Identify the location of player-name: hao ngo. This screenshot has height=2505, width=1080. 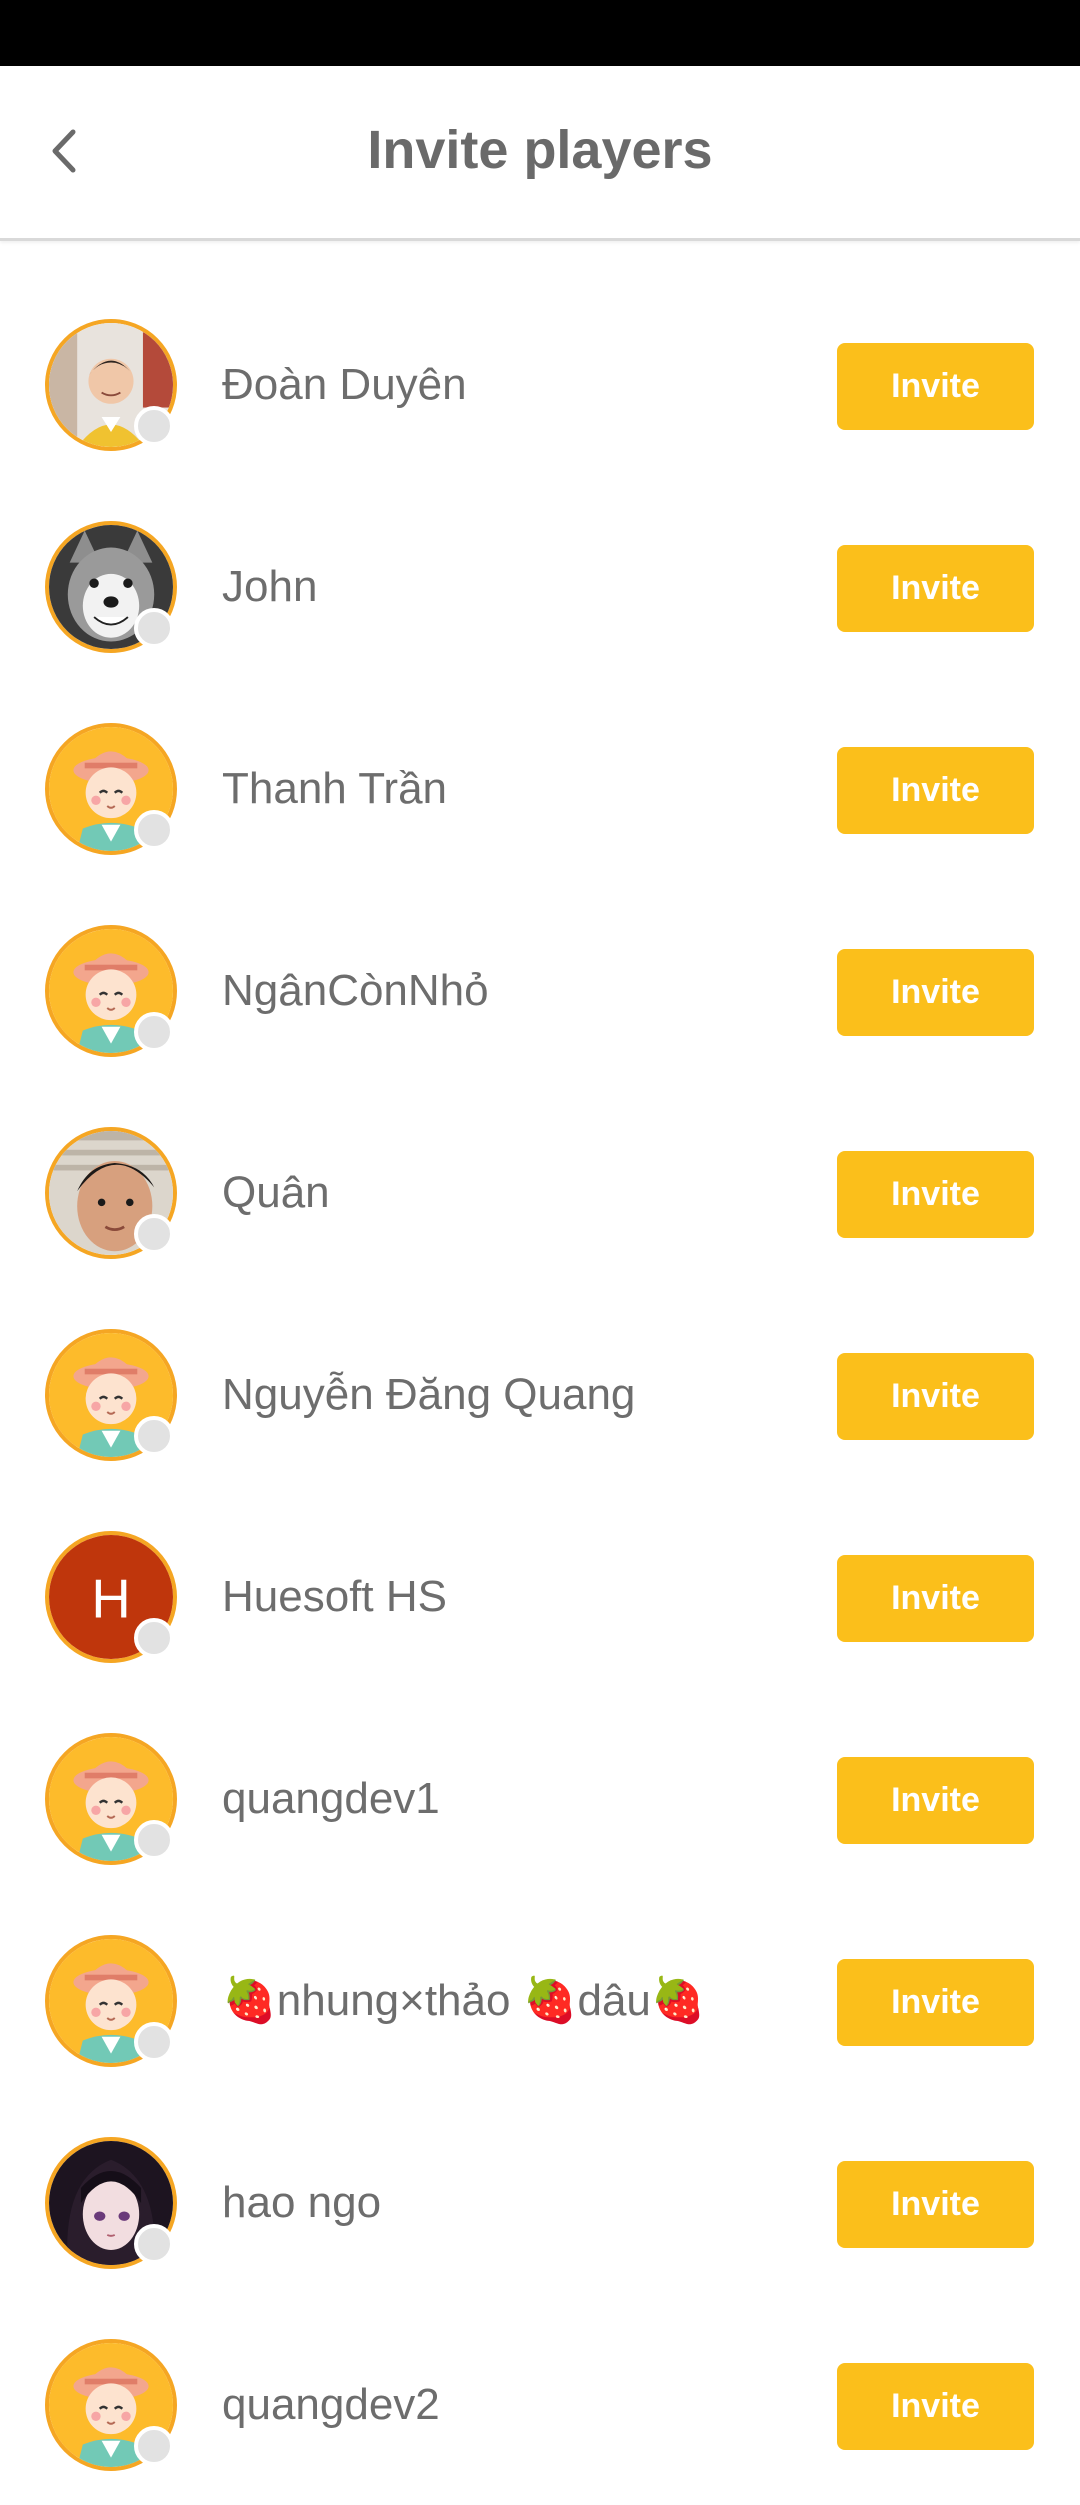
(302, 2202).